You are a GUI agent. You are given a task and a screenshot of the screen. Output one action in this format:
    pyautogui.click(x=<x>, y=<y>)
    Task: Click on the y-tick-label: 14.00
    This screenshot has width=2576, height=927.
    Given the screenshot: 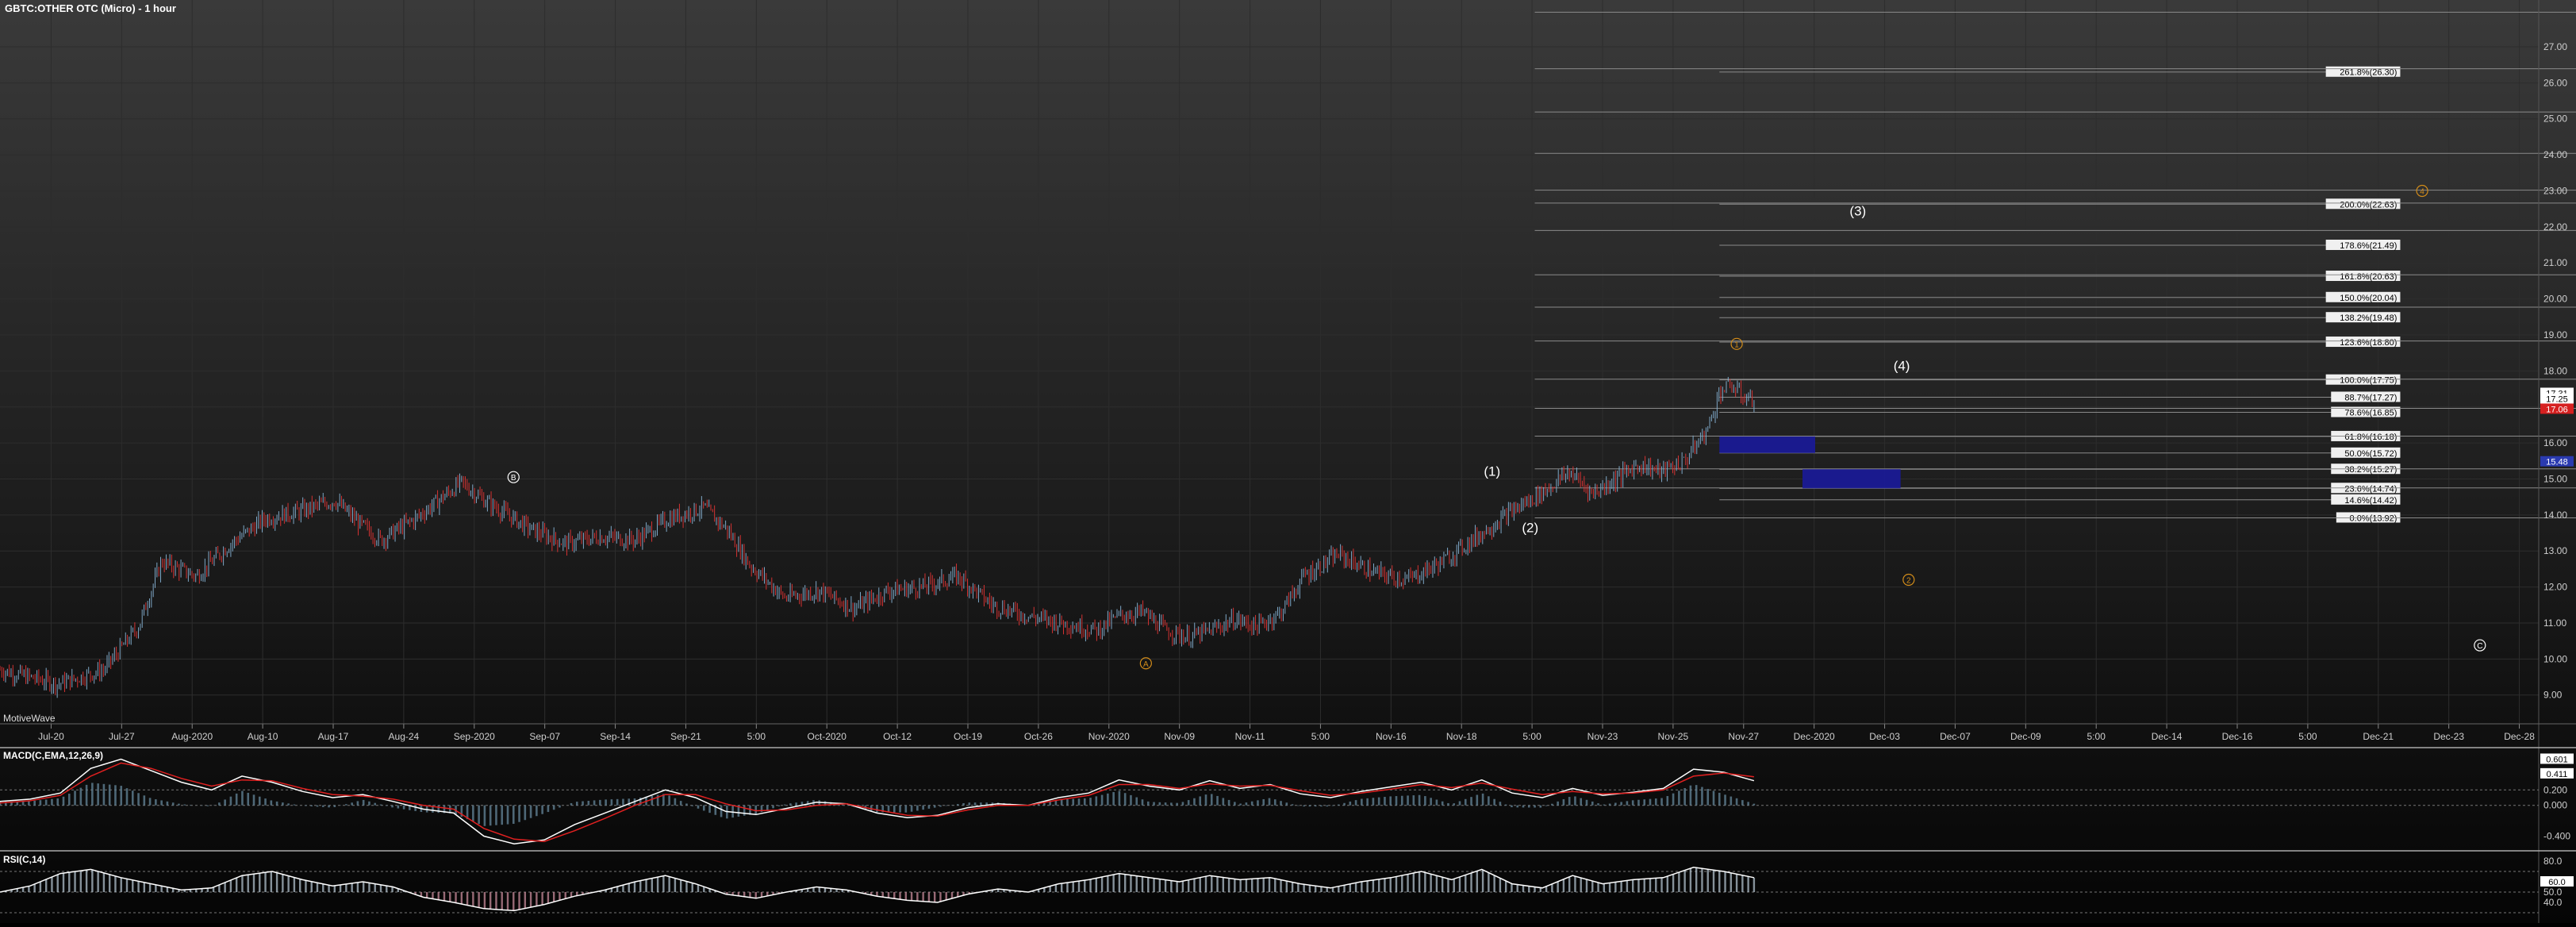 What is the action you would take?
    pyautogui.click(x=2555, y=515)
    